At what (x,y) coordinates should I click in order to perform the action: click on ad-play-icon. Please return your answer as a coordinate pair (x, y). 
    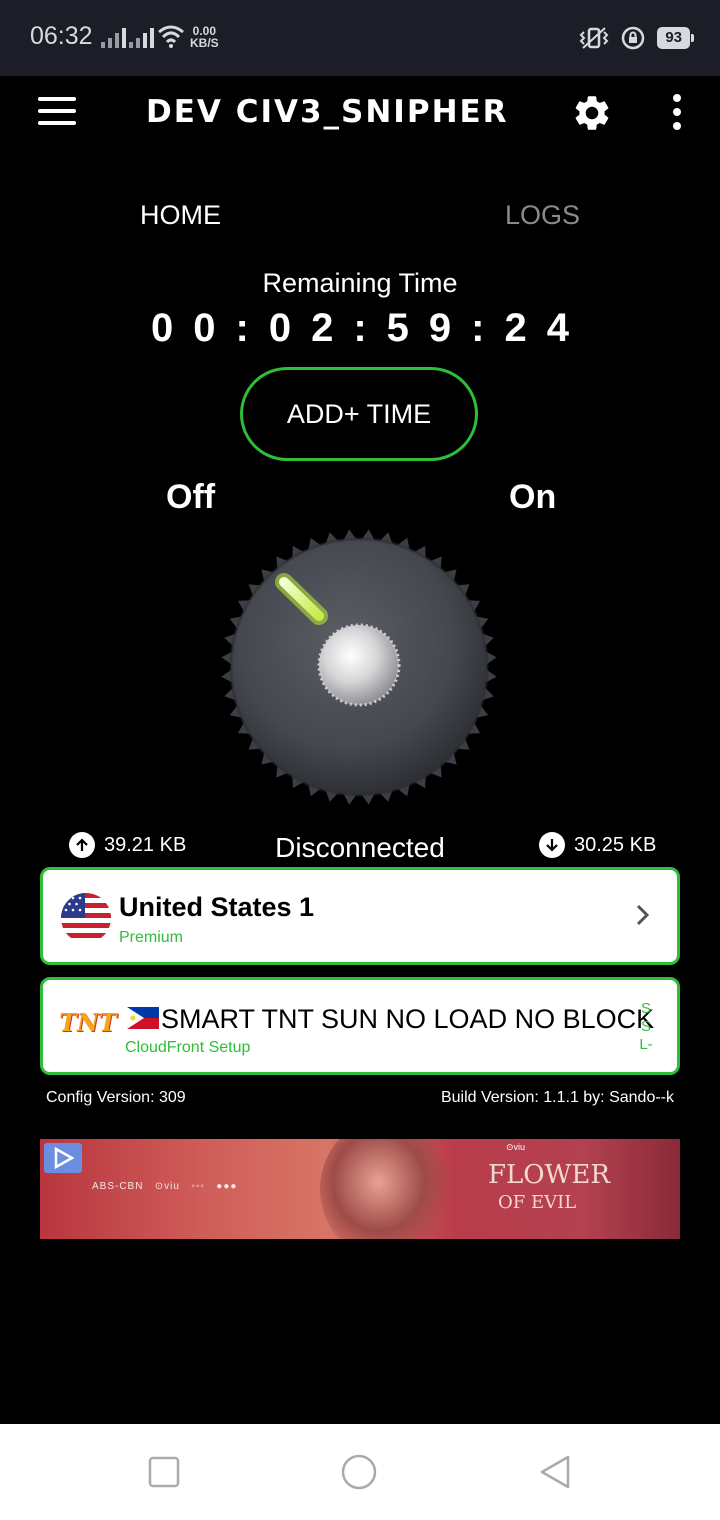
    Looking at the image, I should click on (63, 1158).